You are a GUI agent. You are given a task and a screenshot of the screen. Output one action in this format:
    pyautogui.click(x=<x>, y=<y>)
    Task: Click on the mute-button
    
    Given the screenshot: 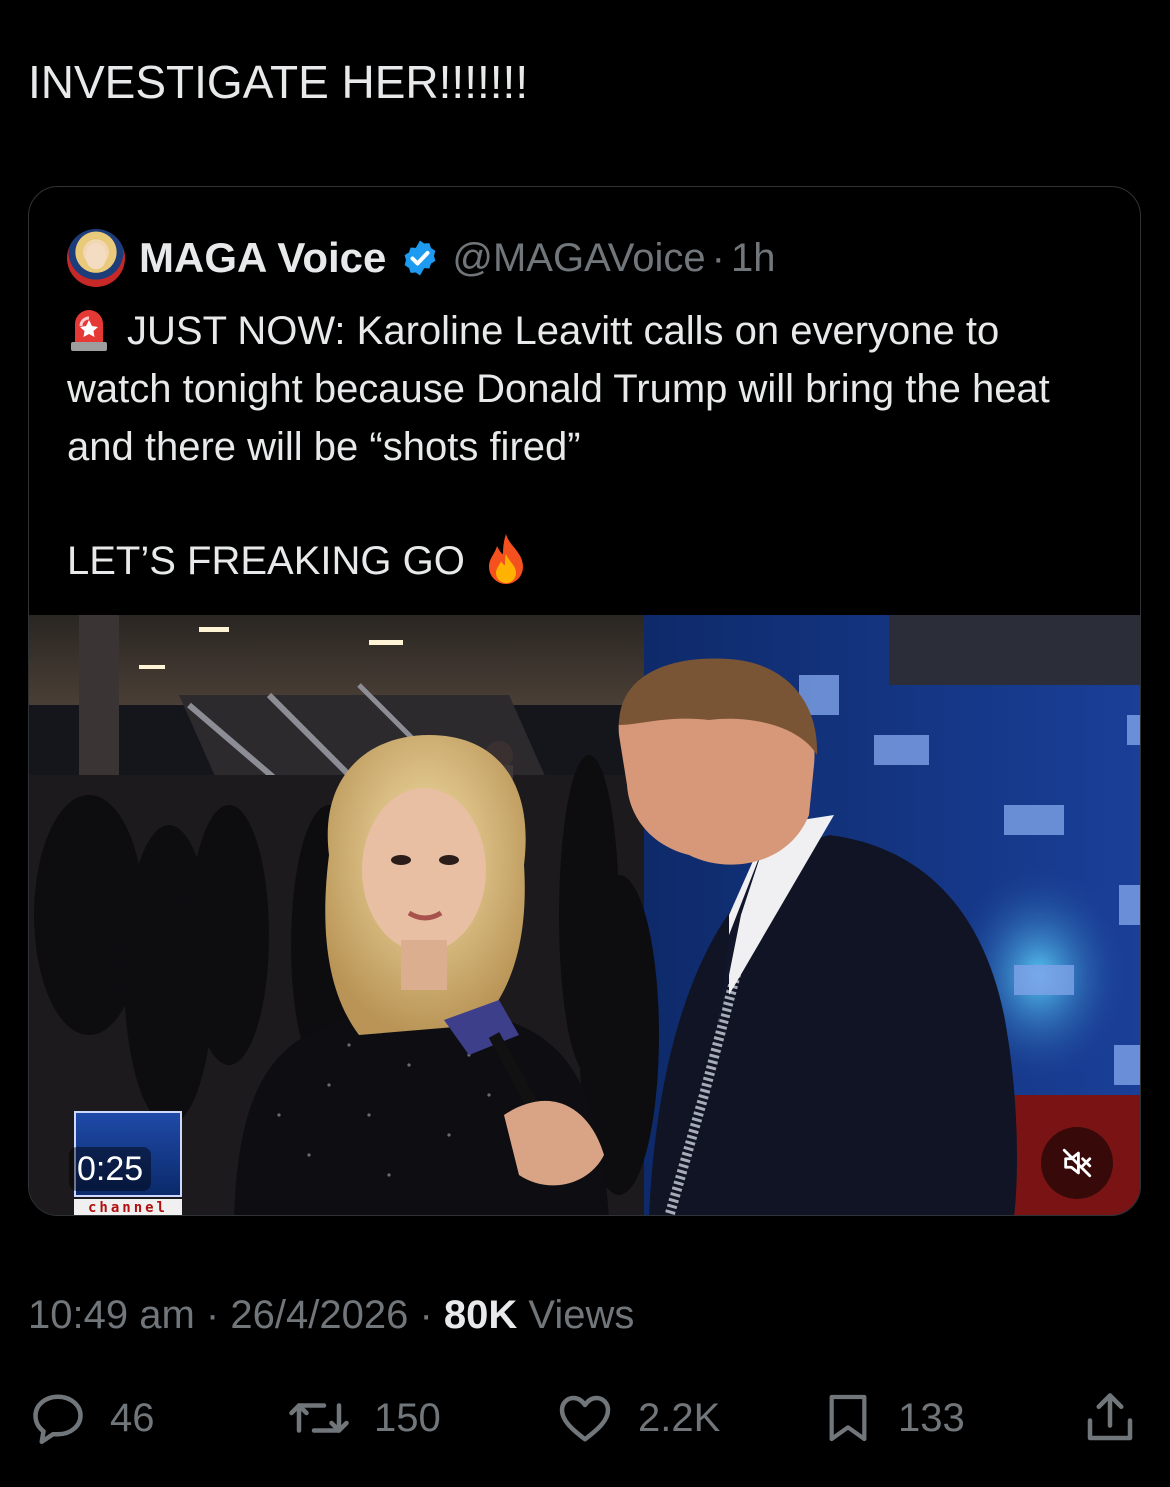 What is the action you would take?
    pyautogui.click(x=1077, y=1163)
    